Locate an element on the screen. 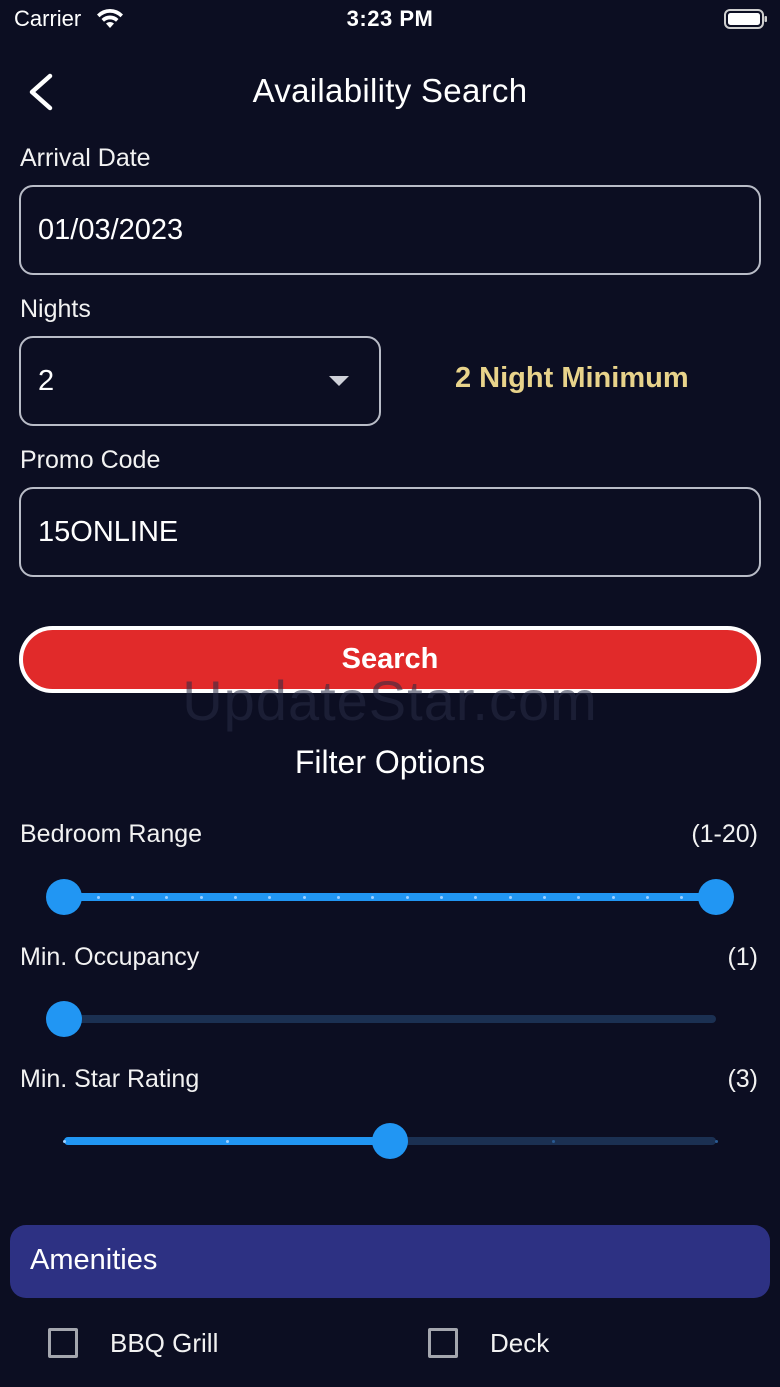 The height and width of the screenshot is (1387, 780). promo-code-value: 15ONLINE is located at coordinates (108, 531).